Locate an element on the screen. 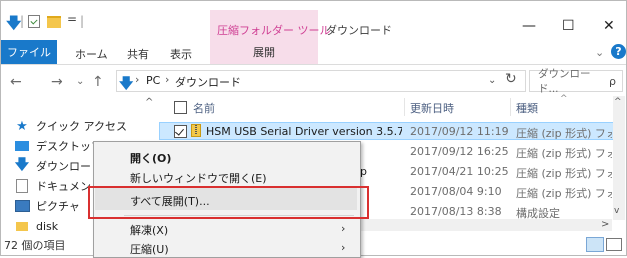 The image size is (627, 258). back-button: ← is located at coordinates (16, 82).